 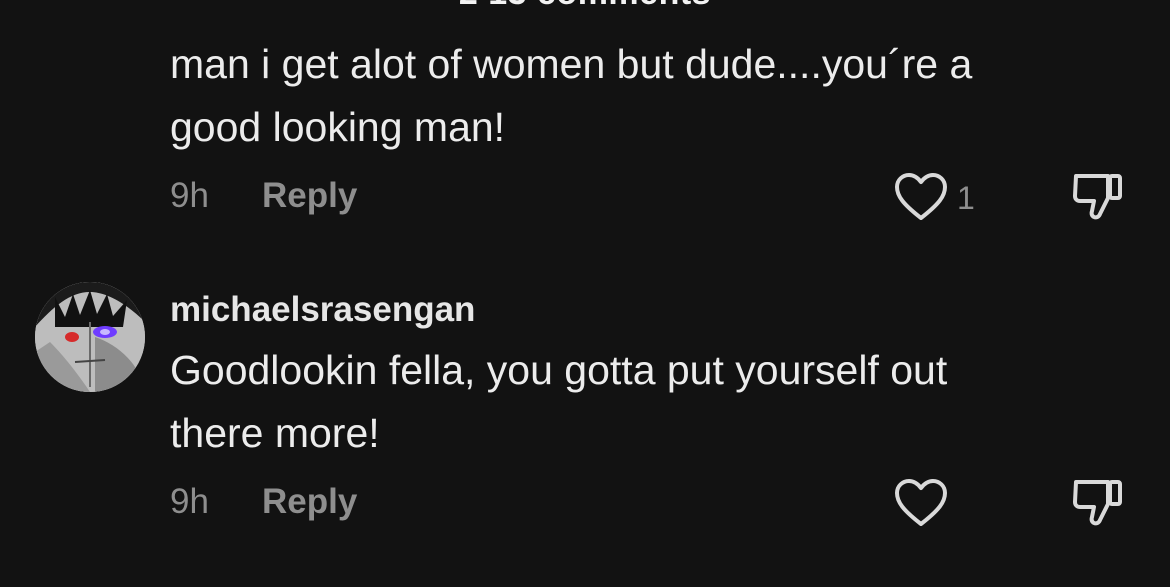 I want to click on close-button, so click(x=1098, y=7).